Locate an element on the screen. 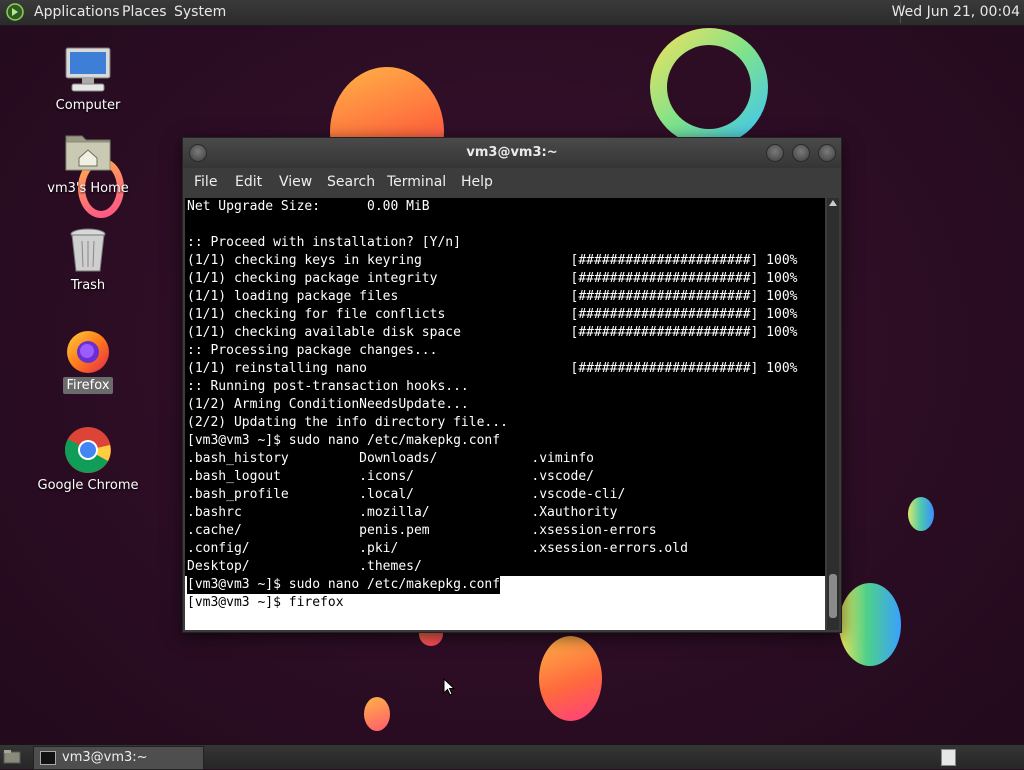 The image size is (1024, 770). desktop-icon-label: Computer is located at coordinates (88, 105).